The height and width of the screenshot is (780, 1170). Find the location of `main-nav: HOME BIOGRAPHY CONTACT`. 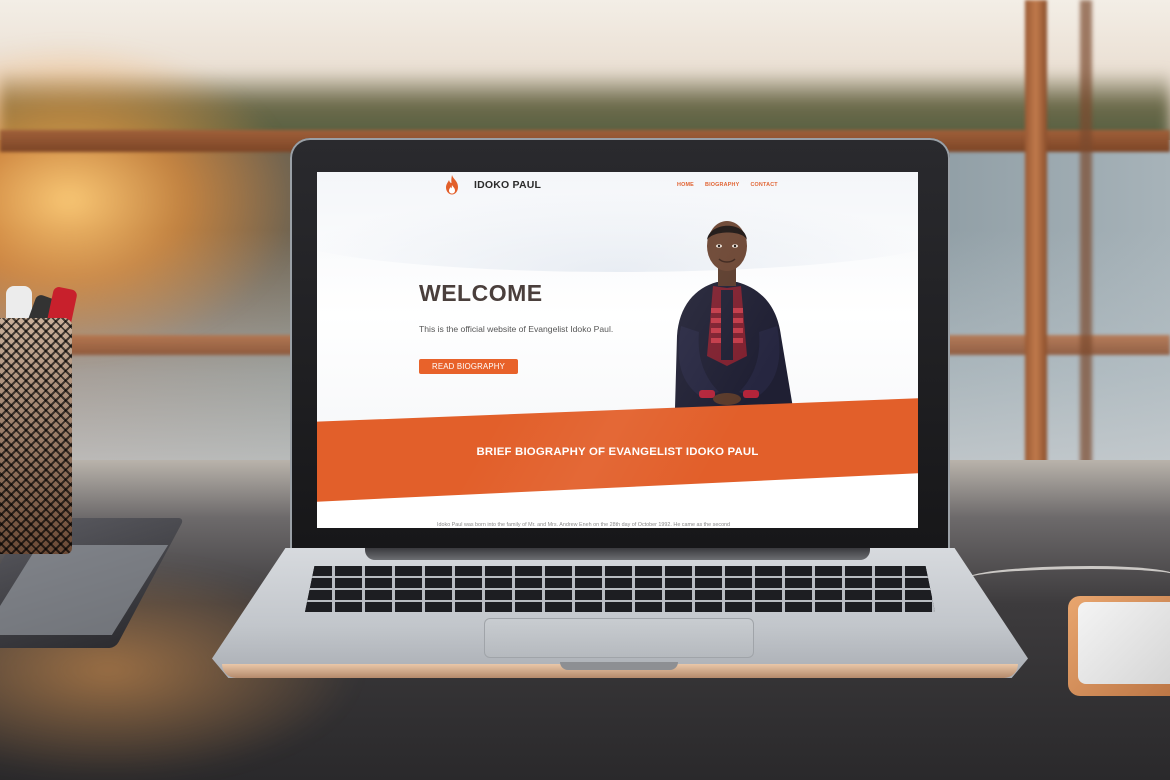

main-nav: HOME BIOGRAPHY CONTACT is located at coordinates (727, 185).